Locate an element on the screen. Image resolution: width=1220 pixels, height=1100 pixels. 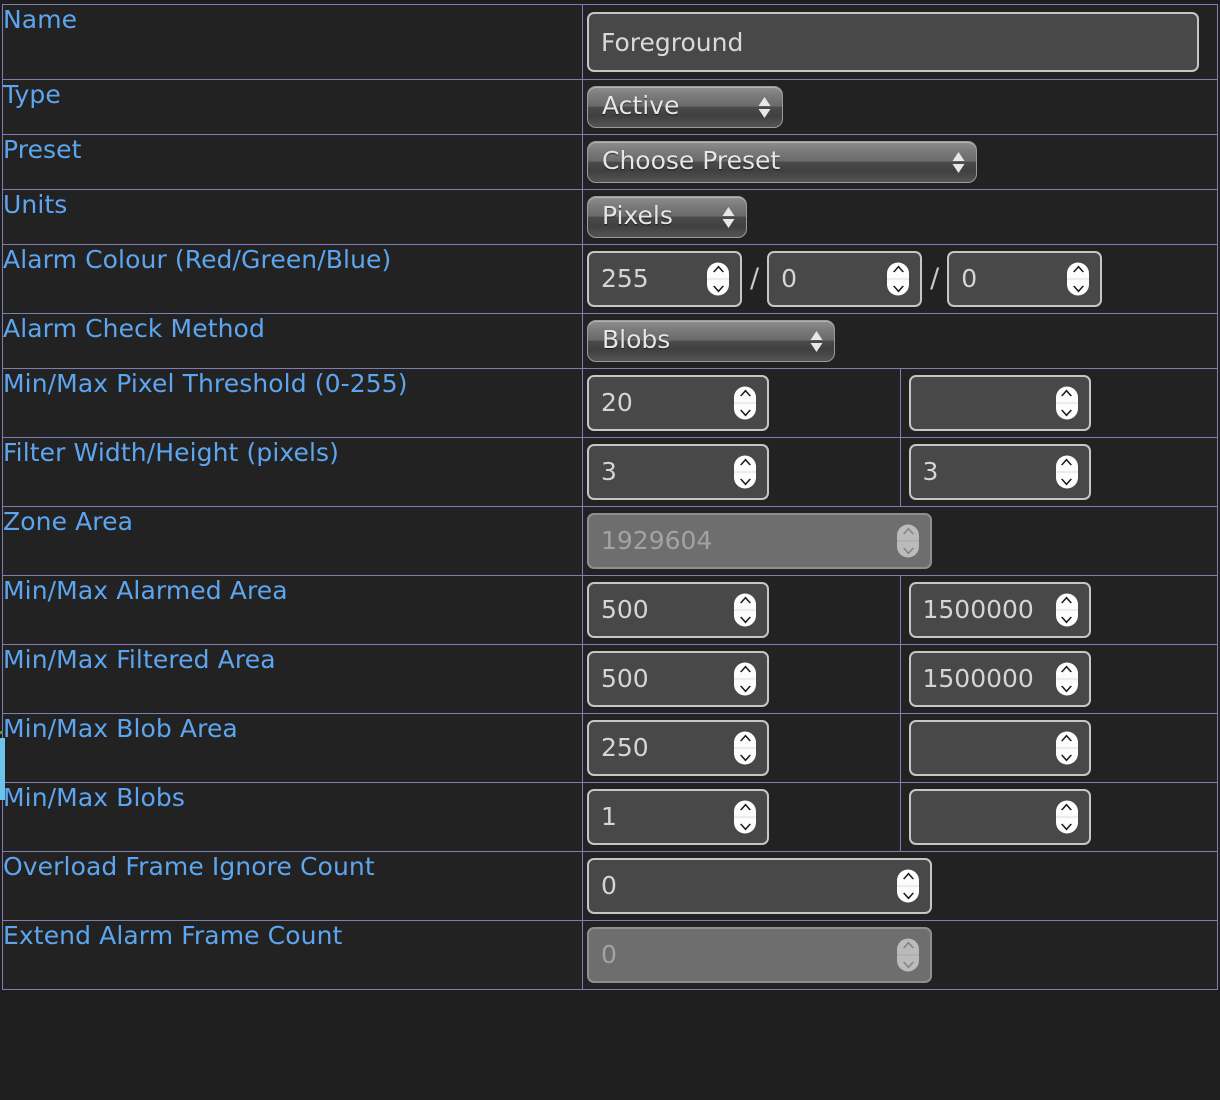
alarmed-area-min-value: 500 is located at coordinates (625, 609).